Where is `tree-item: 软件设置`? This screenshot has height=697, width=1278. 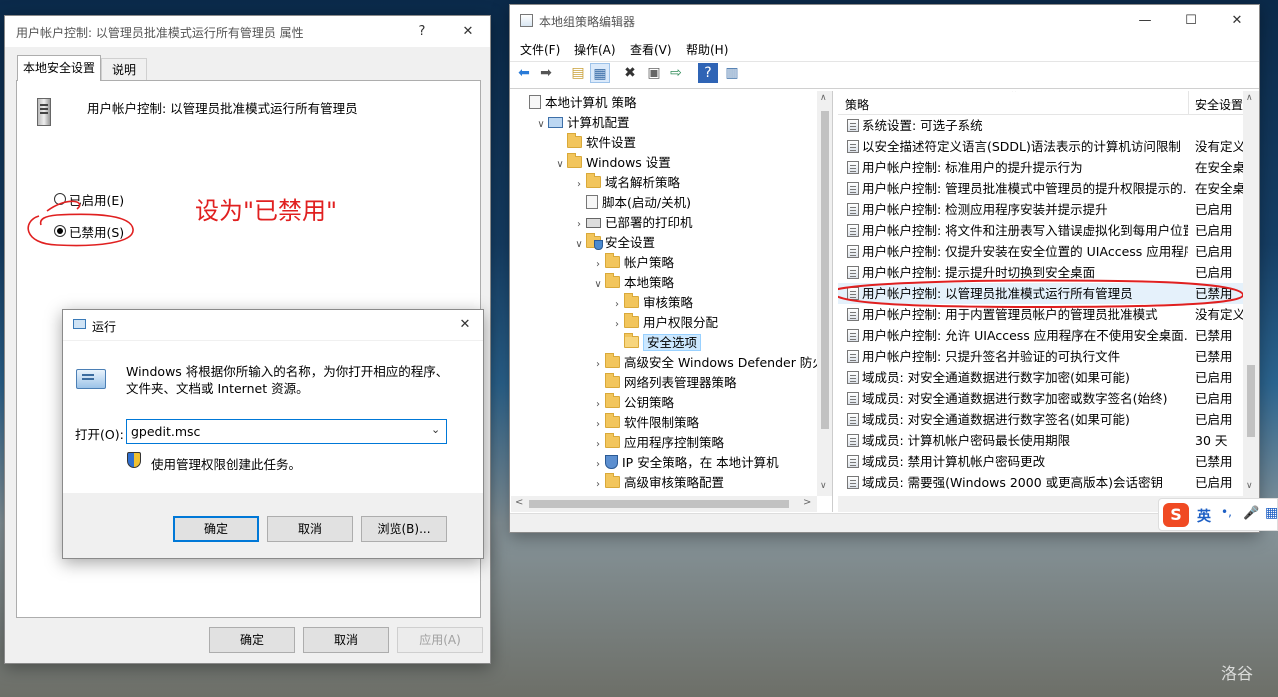 tree-item: 软件设置 is located at coordinates (594, 143).